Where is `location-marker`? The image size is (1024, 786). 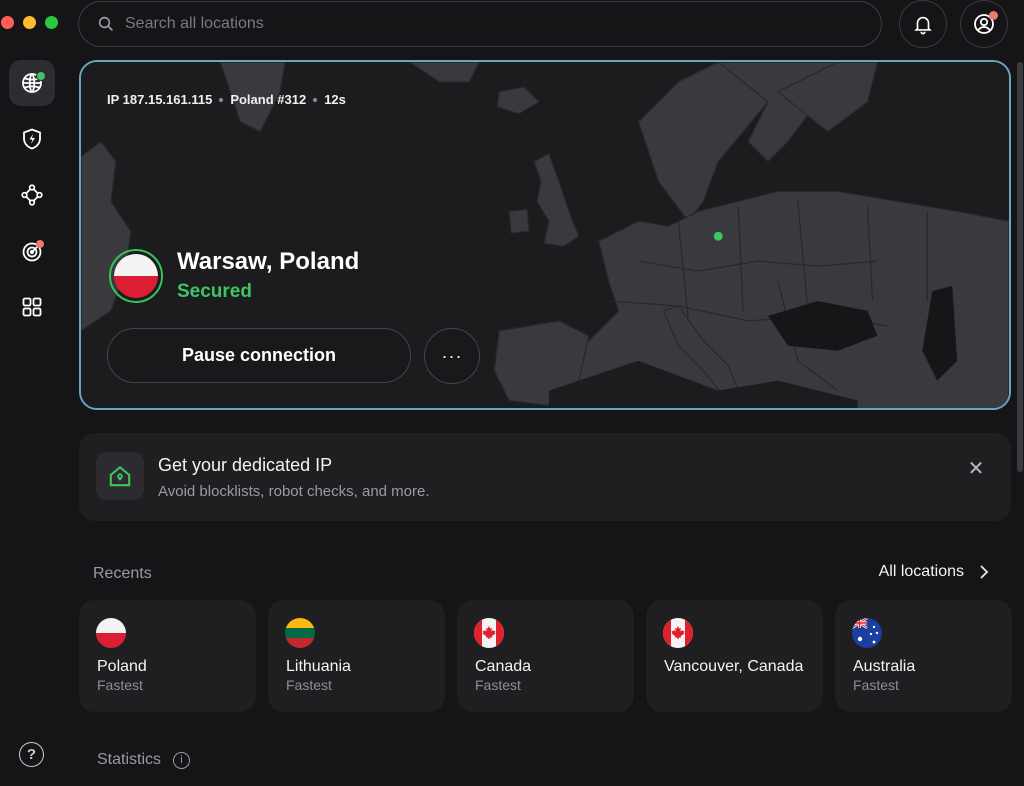 location-marker is located at coordinates (718, 236).